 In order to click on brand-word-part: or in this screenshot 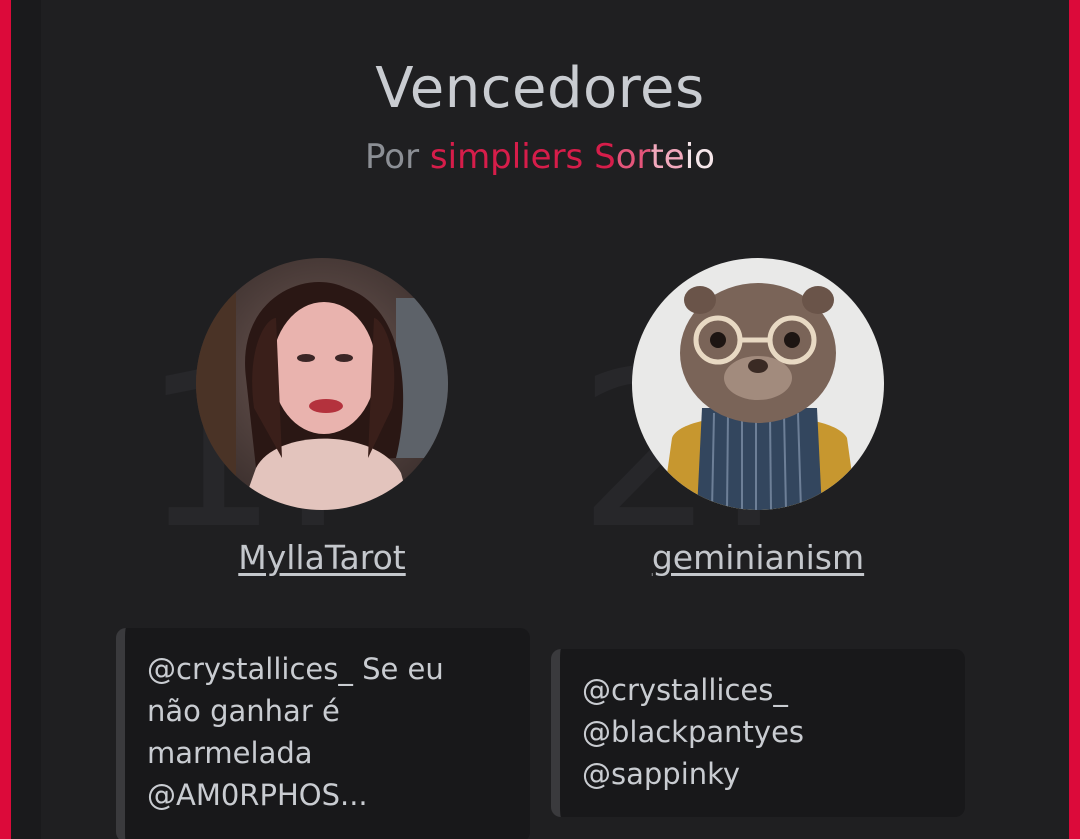, I will do `click(633, 157)`.